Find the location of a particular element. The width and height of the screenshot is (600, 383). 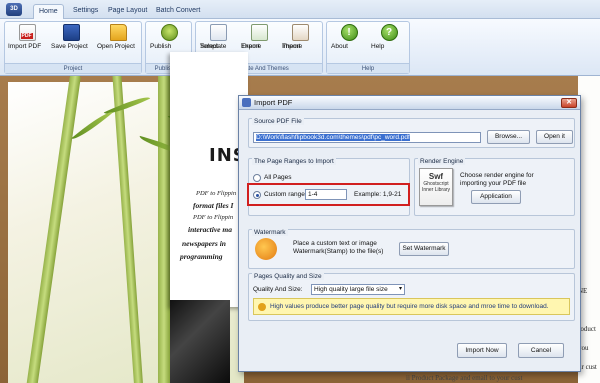

page-photo is located at coordinates (200, 341).